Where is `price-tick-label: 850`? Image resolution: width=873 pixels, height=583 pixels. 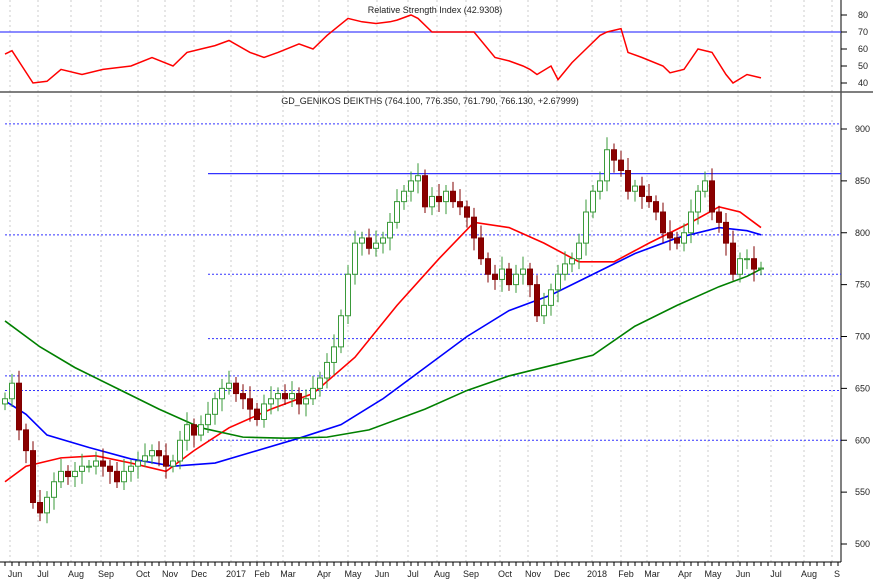
price-tick-label: 850 is located at coordinates (862, 181).